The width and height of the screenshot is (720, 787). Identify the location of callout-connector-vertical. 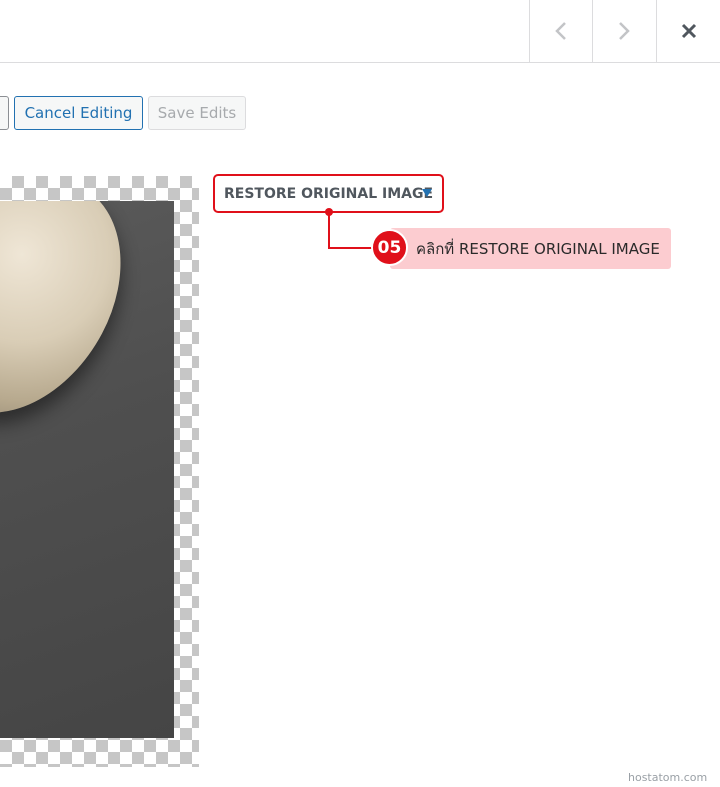
(329, 230).